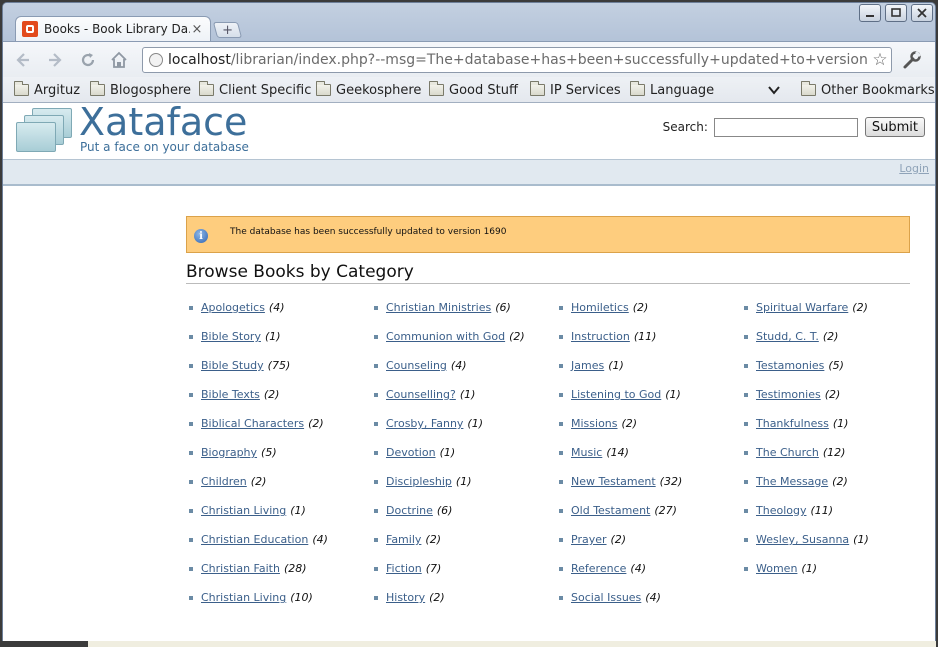  What do you see at coordinates (119, 60) in the screenshot?
I see `home-button` at bounding box center [119, 60].